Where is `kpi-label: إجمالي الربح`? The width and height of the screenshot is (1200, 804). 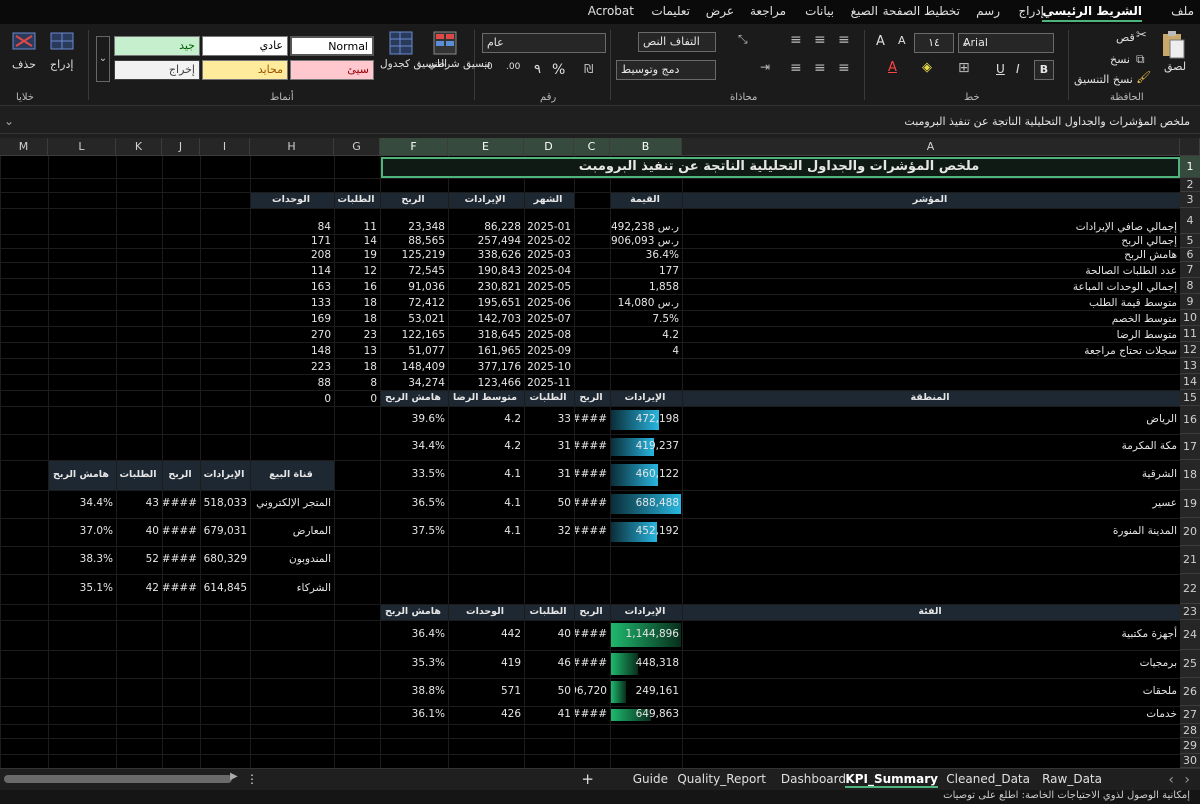 kpi-label: إجمالي الربح is located at coordinates (931, 241).